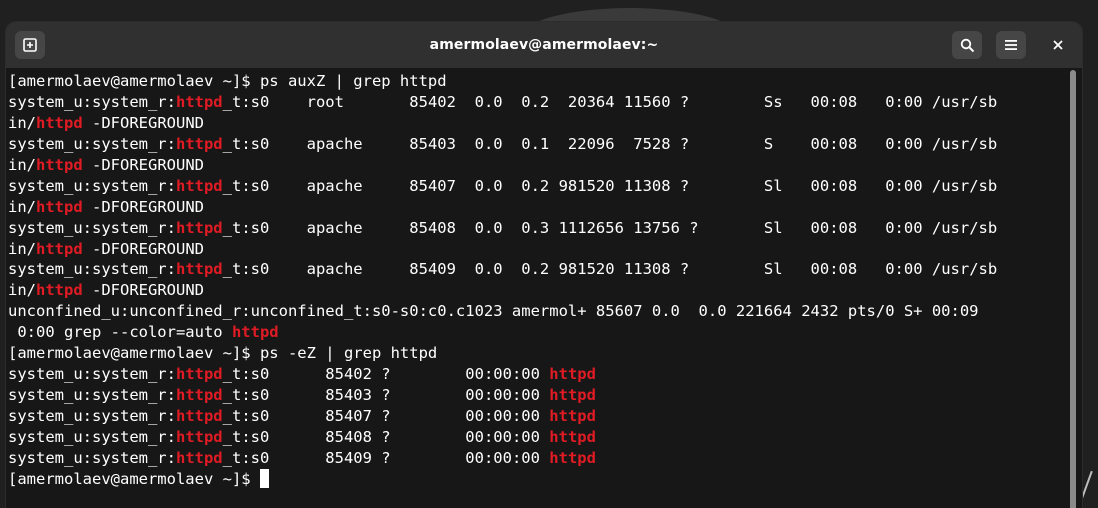  Describe the element at coordinates (120, 332) in the screenshot. I see `terminal-text: 0:00 grep --color=auto` at that location.